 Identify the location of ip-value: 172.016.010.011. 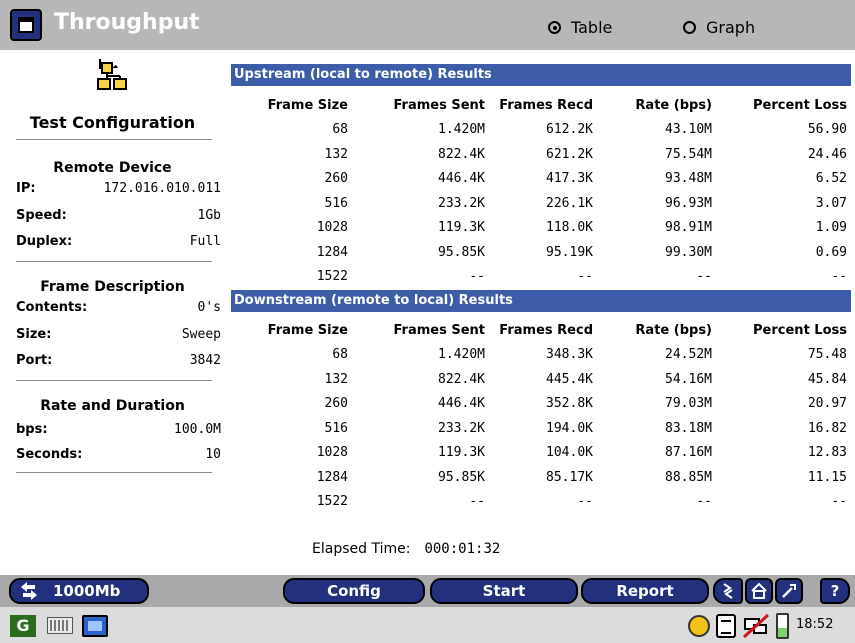
(162, 188).